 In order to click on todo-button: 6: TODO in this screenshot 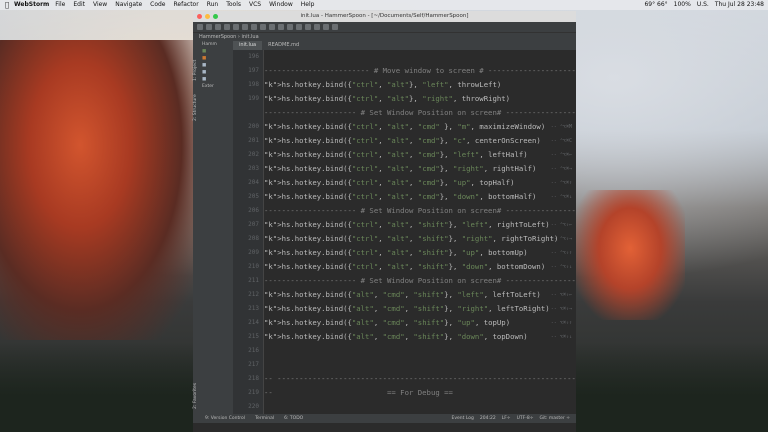, I will do `click(293, 418)`.